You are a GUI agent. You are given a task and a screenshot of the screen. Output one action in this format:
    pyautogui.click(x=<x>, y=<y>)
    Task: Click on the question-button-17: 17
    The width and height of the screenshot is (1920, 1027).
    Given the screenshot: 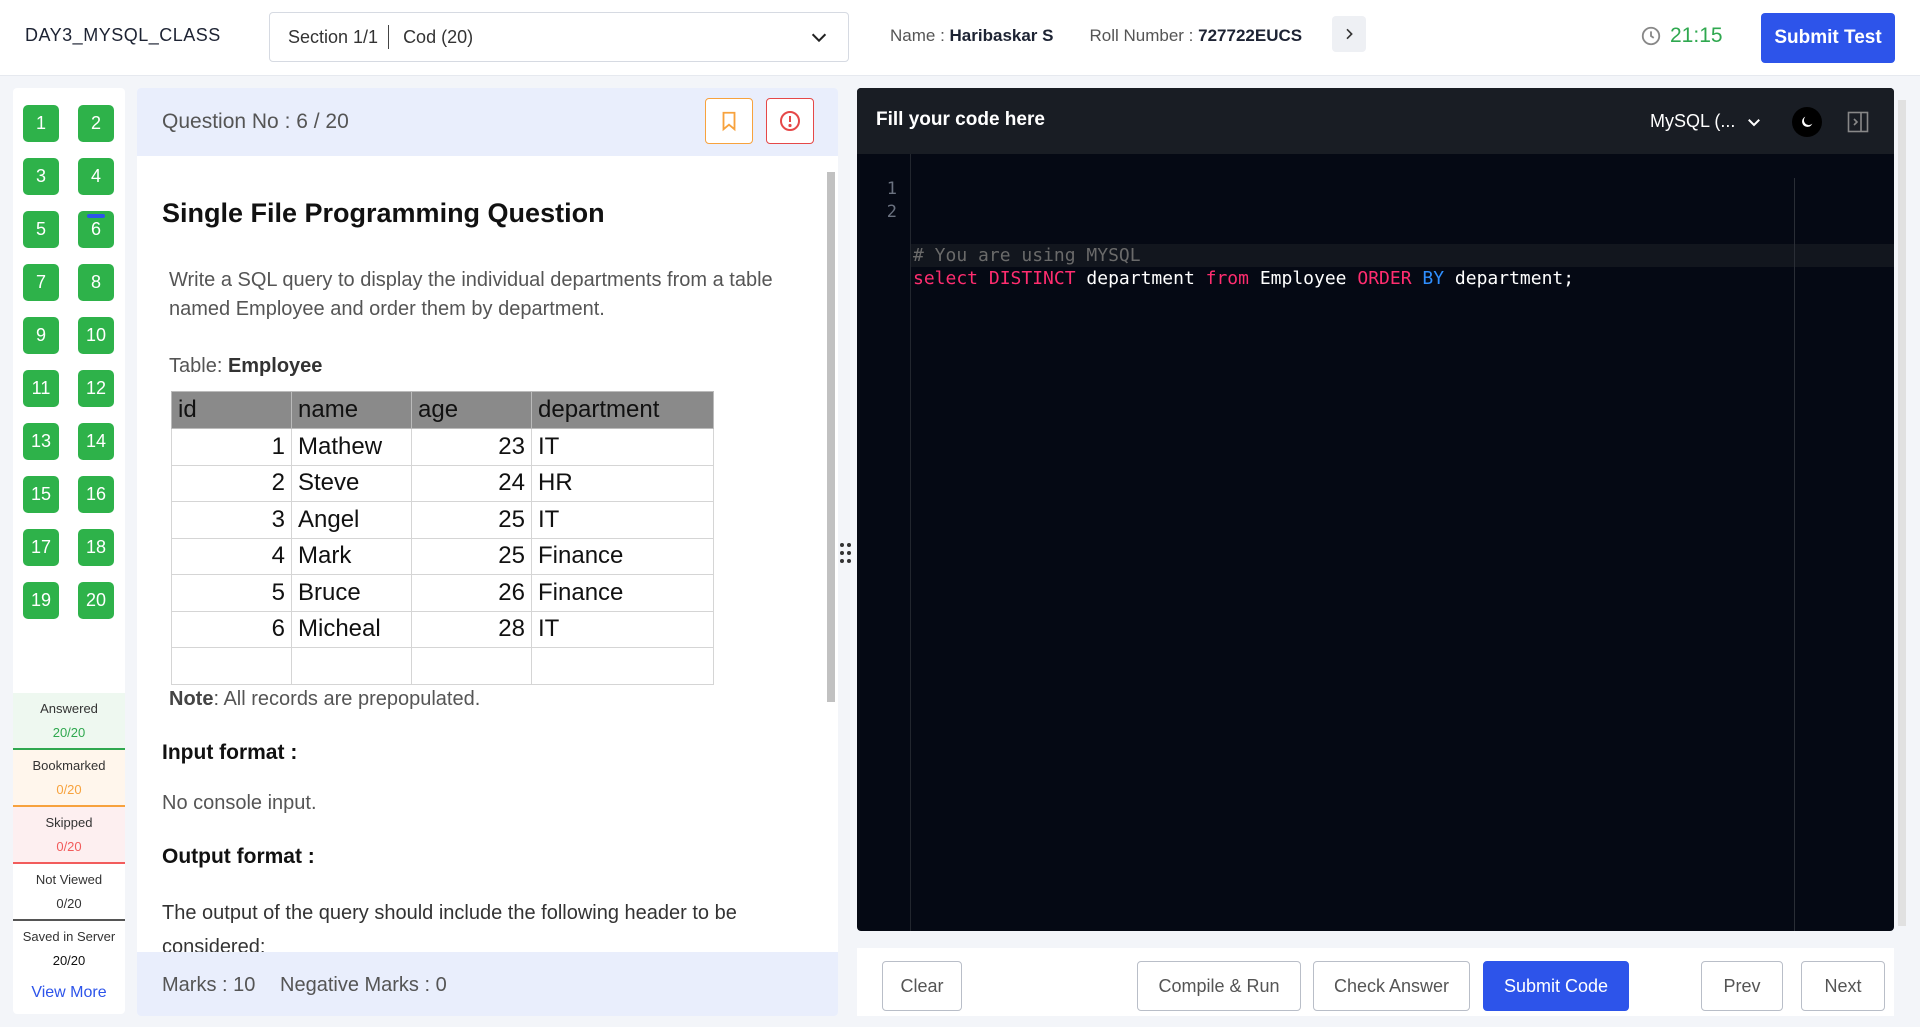 What is the action you would take?
    pyautogui.click(x=41, y=547)
    